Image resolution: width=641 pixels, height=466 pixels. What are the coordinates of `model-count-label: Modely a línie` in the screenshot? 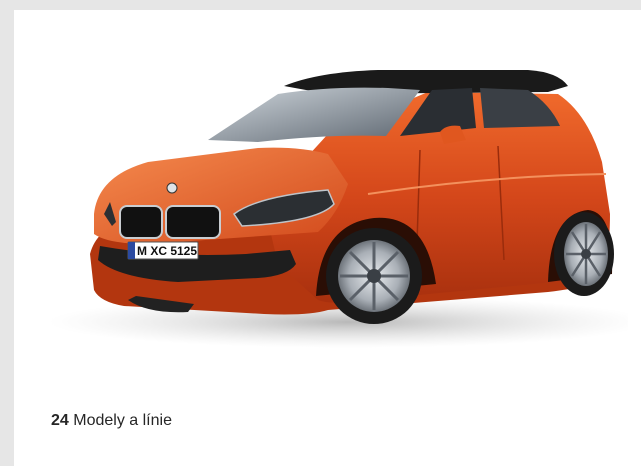 It's located at (122, 420).